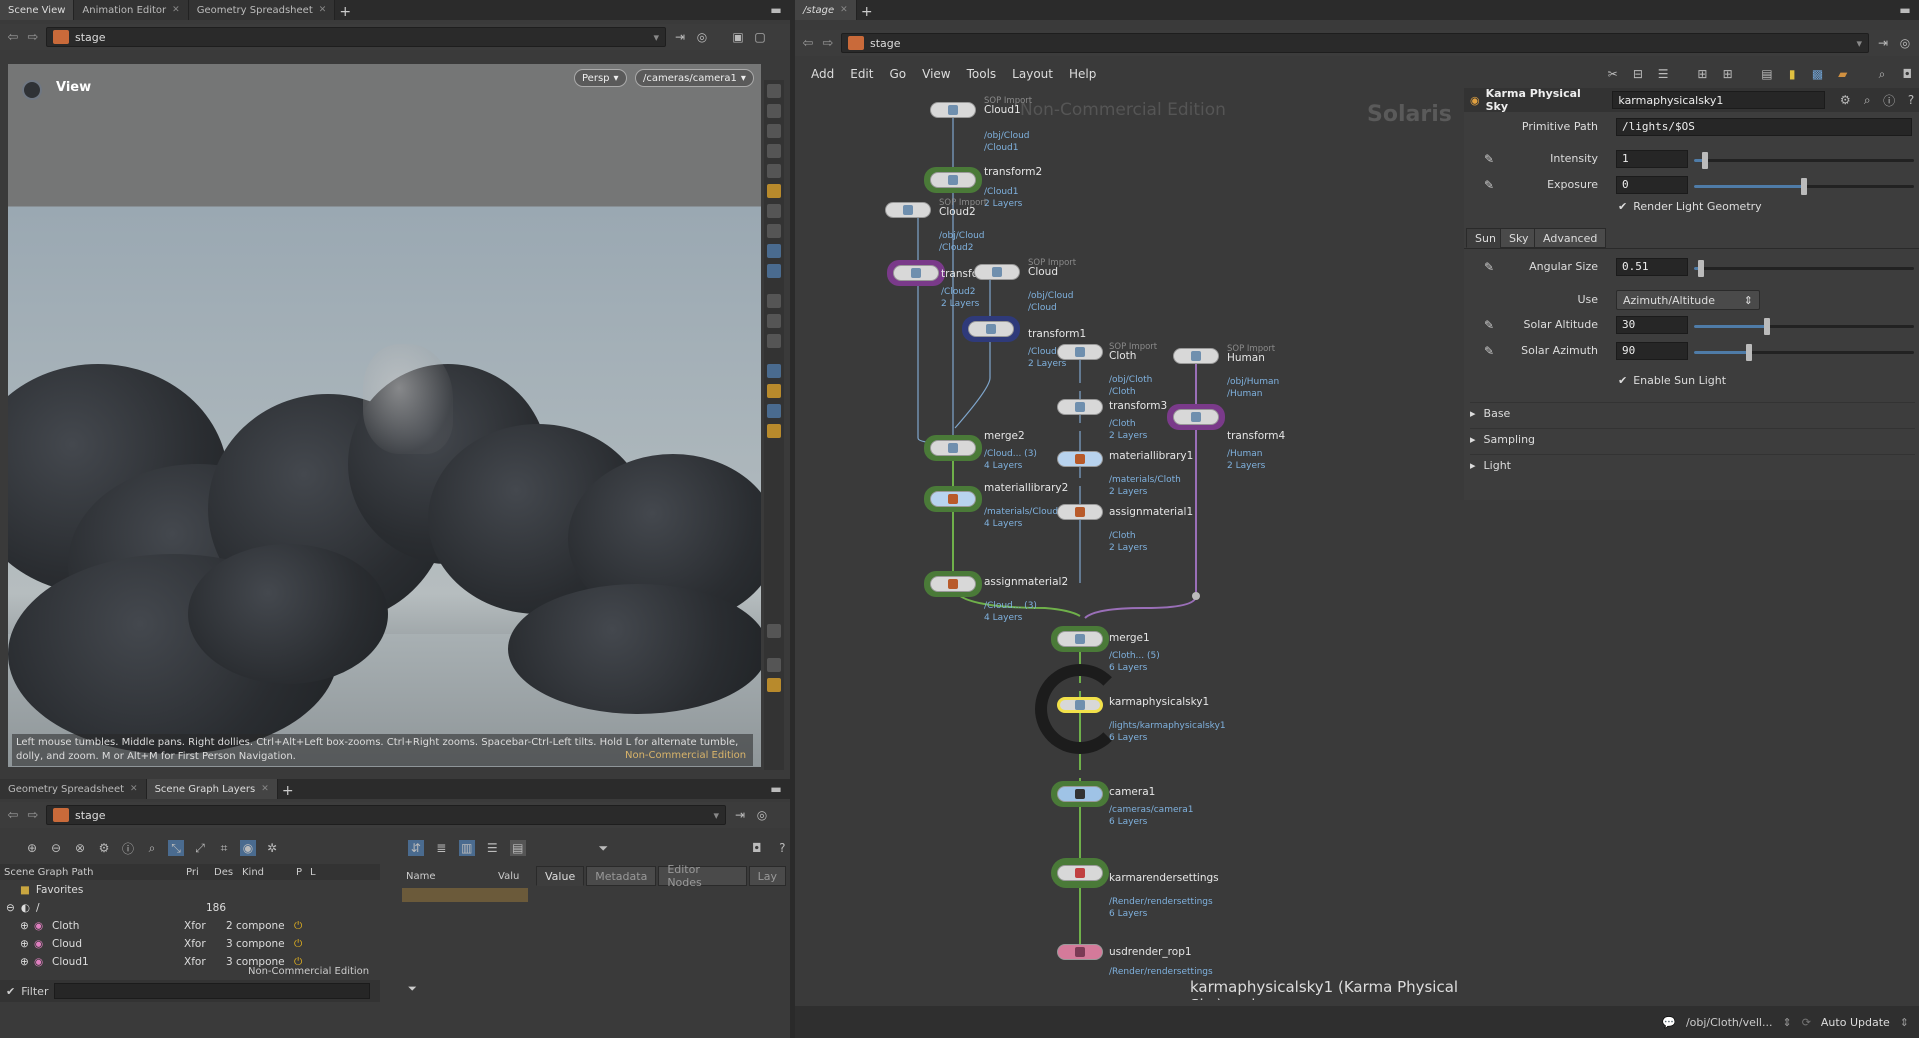 Image resolution: width=1919 pixels, height=1038 pixels. I want to click on tab-scene-graph-layers: Scene Graph Layers ✕, so click(212, 789).